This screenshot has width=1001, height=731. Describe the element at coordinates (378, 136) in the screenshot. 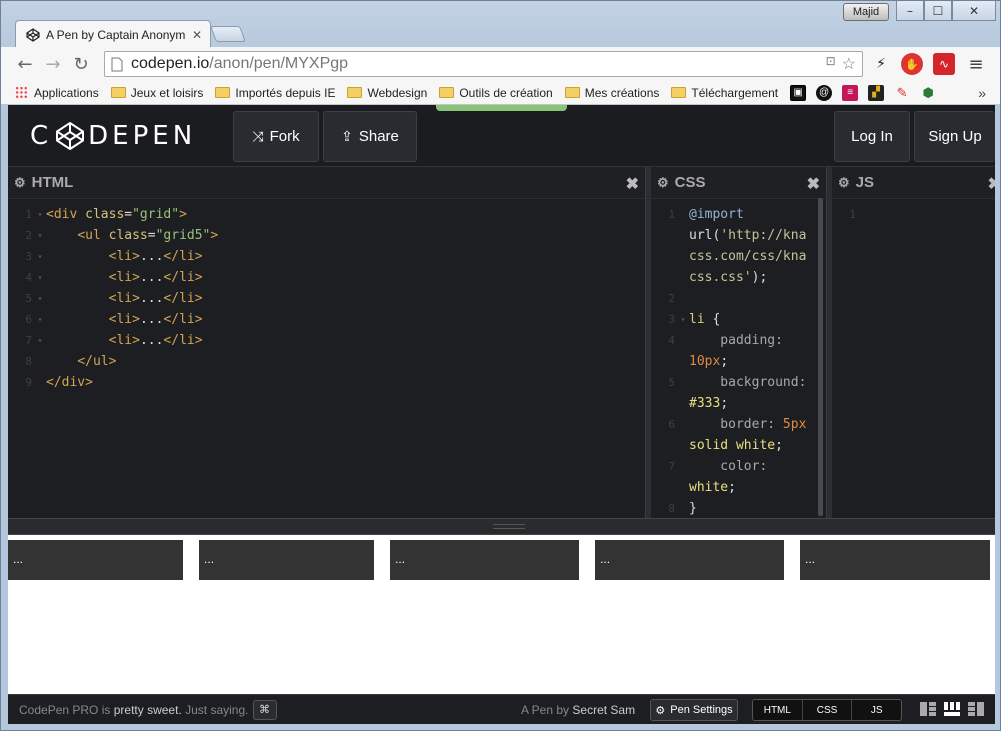

I see `share-label: Share` at that location.